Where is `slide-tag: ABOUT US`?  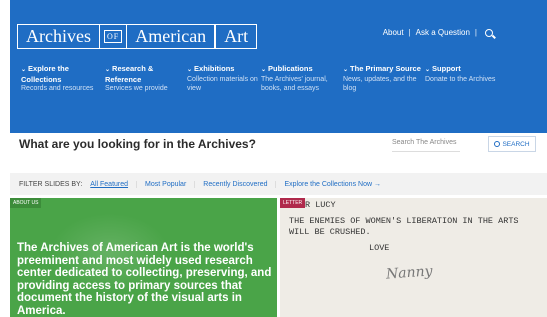
slide-tag: ABOUT US is located at coordinates (26, 203).